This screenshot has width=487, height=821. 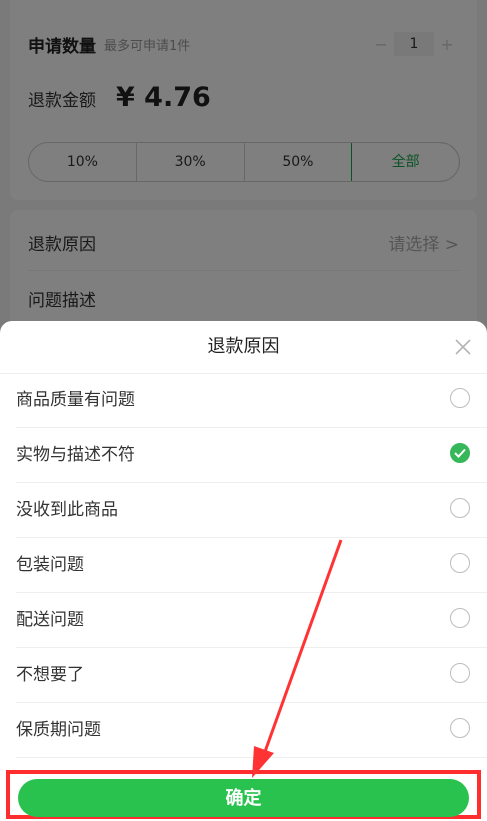 What do you see at coordinates (251, 400) in the screenshot?
I see `reason-option-quality: 商品质量有问题` at bounding box center [251, 400].